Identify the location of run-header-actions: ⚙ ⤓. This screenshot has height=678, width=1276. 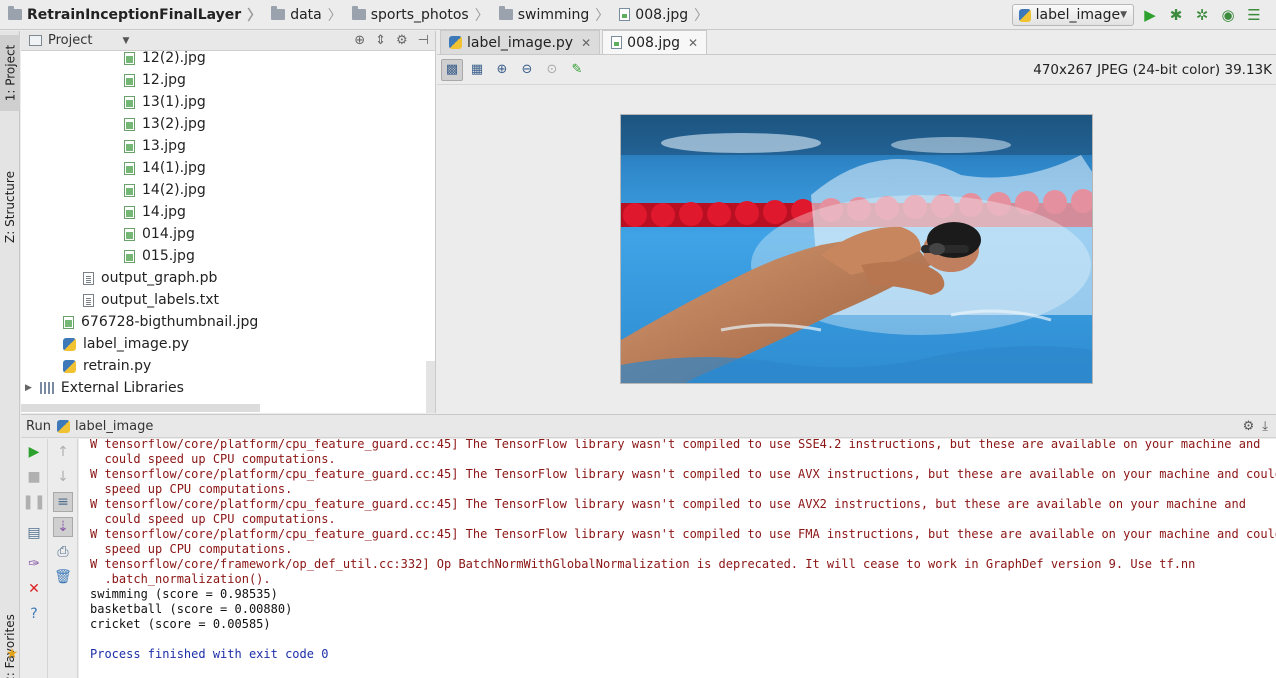
(1255, 426).